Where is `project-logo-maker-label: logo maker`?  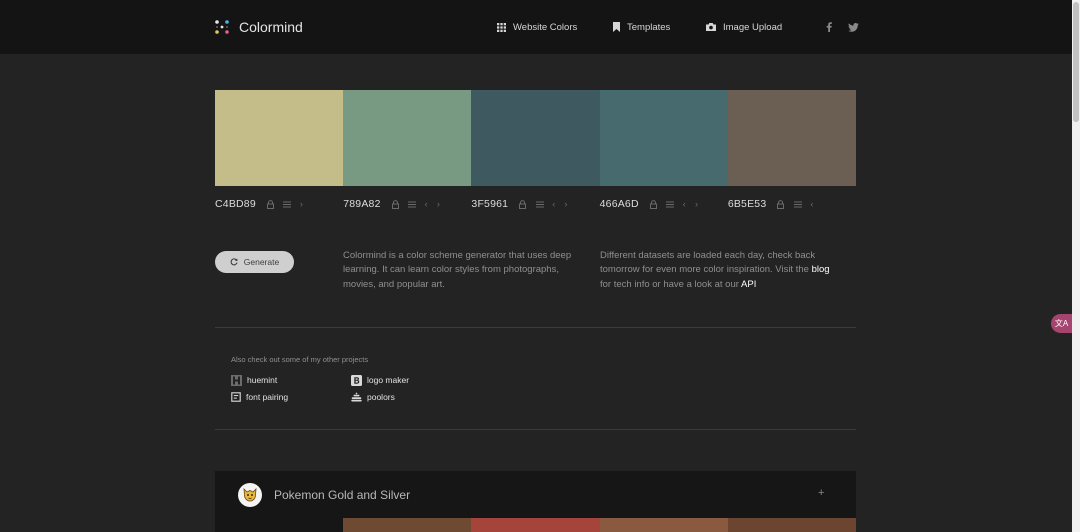 project-logo-maker-label: logo maker is located at coordinates (388, 380).